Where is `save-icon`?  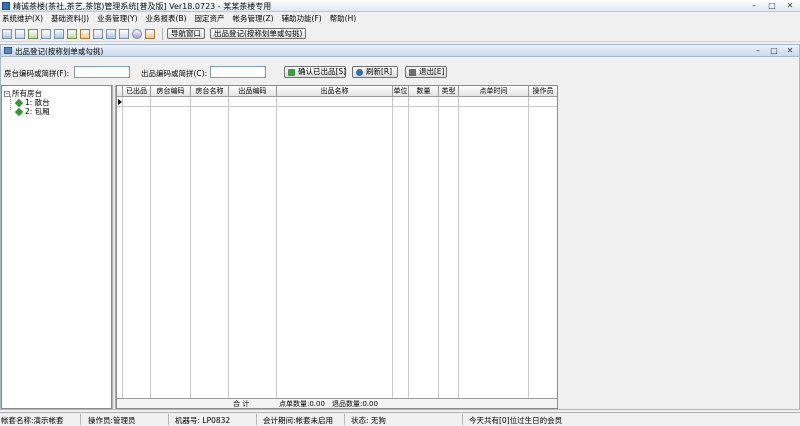 save-icon is located at coordinates (111, 33).